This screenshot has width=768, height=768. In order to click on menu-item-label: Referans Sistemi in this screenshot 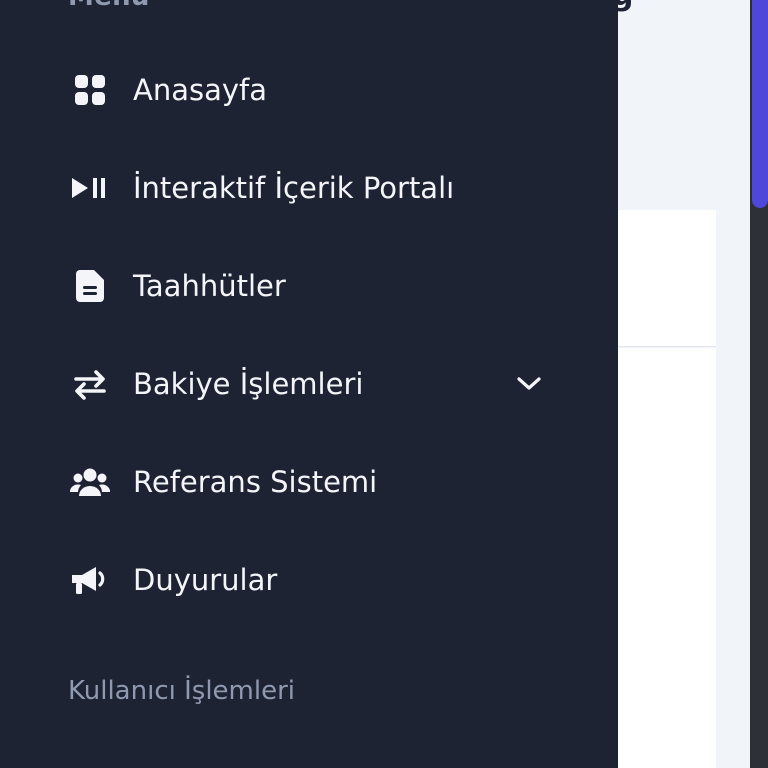, I will do `click(255, 482)`.